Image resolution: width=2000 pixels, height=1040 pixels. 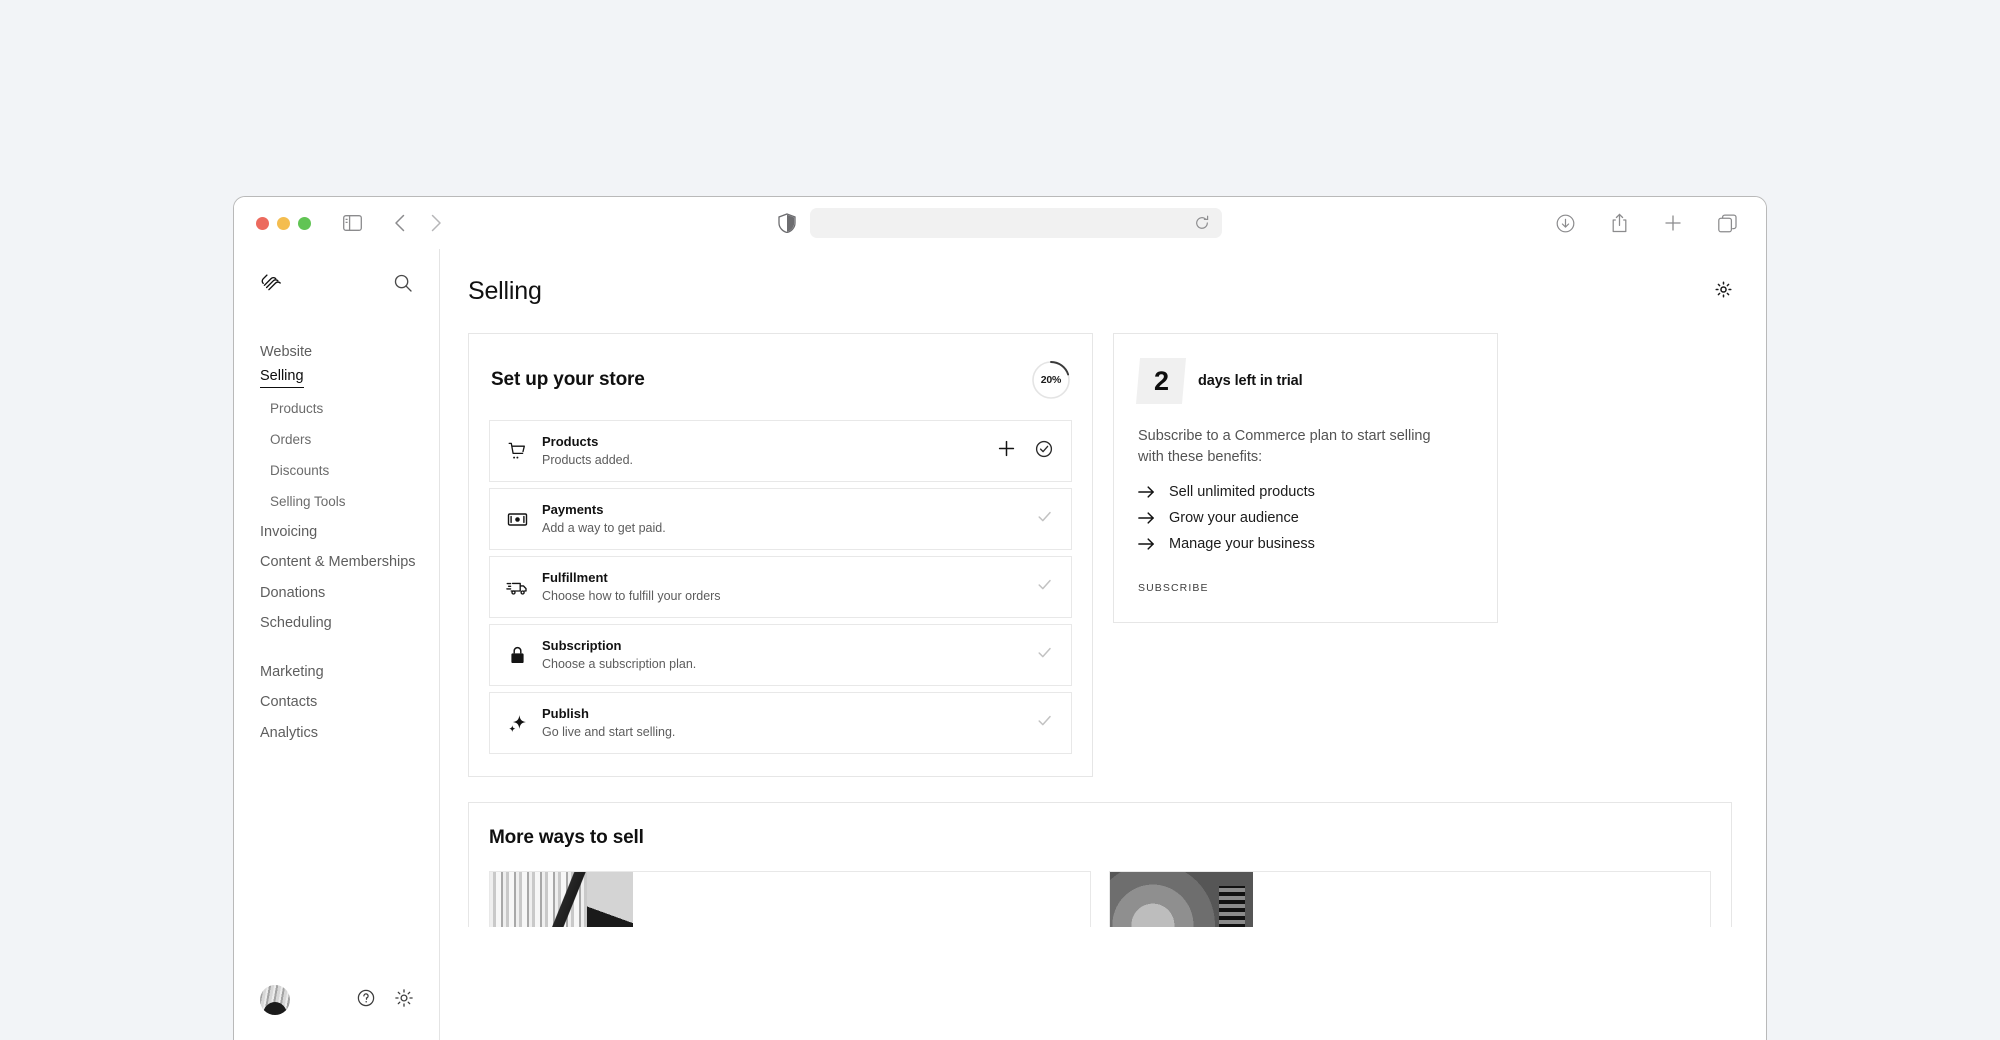 I want to click on sidebar-item-donations: Donations, so click(x=336, y=593).